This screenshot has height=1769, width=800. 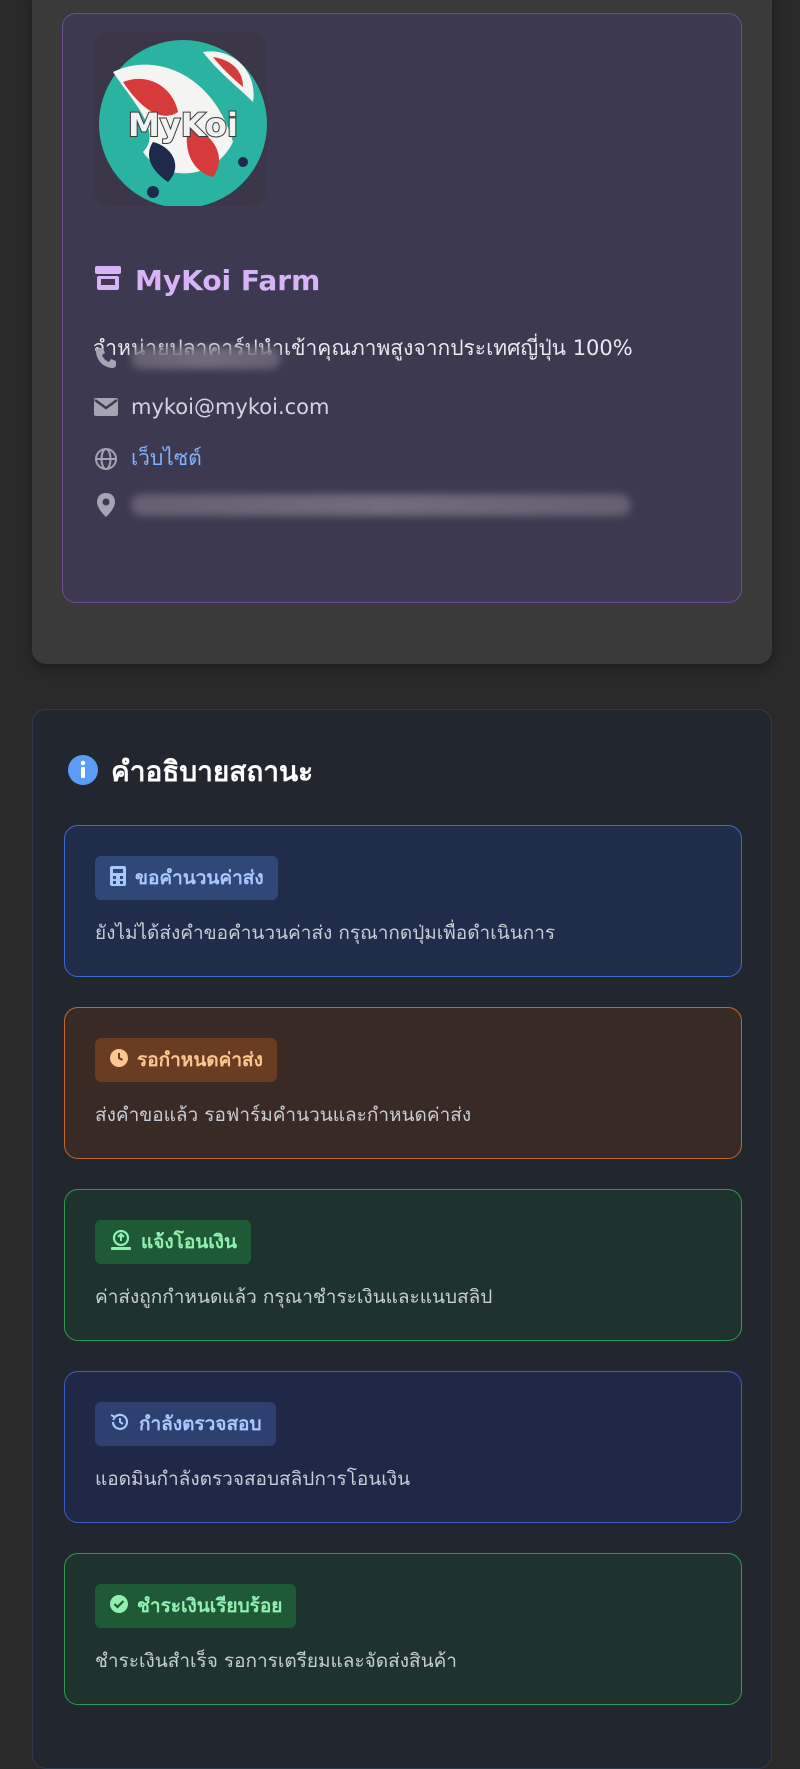 I want to click on status-badge: แจ้งโอนเงิน, so click(x=173, y=1242).